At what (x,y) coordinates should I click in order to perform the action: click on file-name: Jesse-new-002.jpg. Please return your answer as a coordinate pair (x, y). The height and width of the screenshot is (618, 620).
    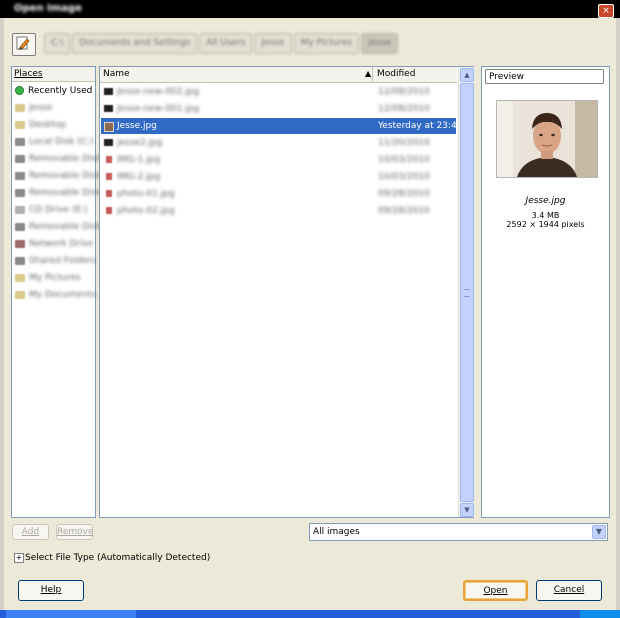
    Looking at the image, I should click on (158, 92).